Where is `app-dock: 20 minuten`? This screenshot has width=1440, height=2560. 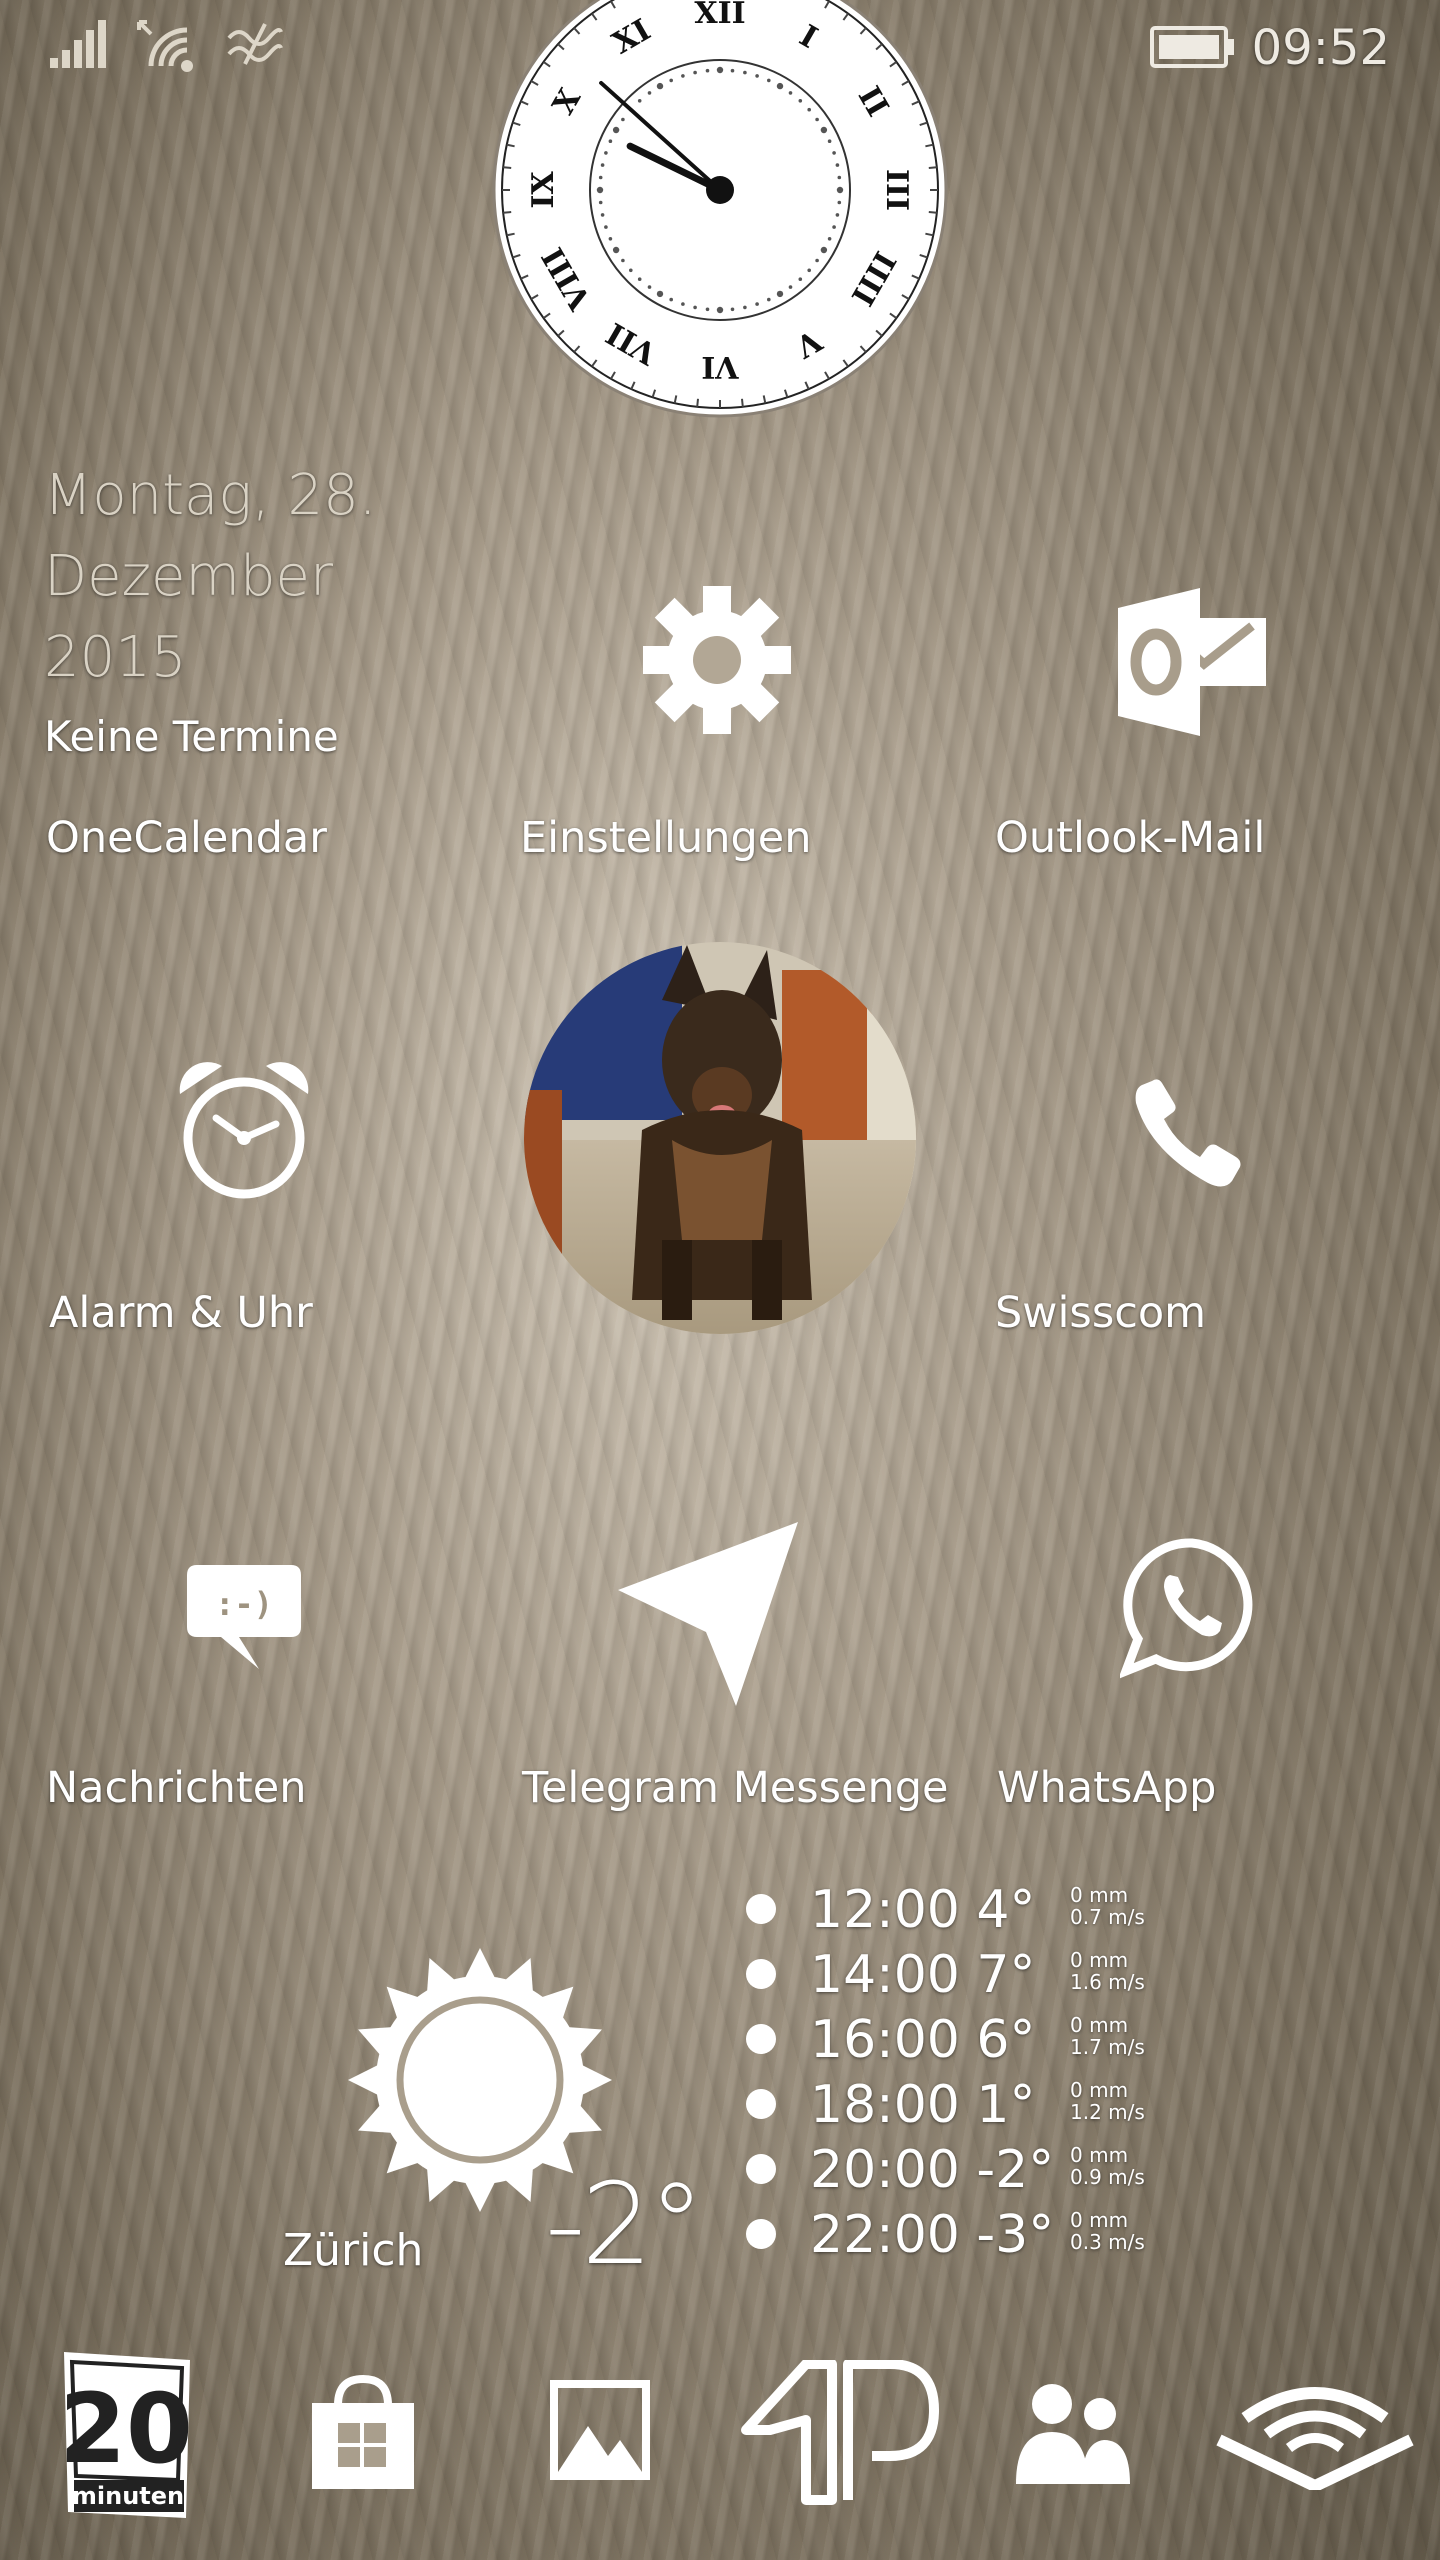 app-dock: 20 minuten is located at coordinates (720, 2450).